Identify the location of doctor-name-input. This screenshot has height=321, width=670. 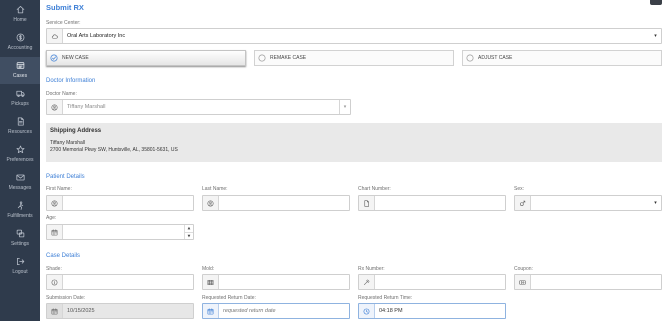
(201, 107).